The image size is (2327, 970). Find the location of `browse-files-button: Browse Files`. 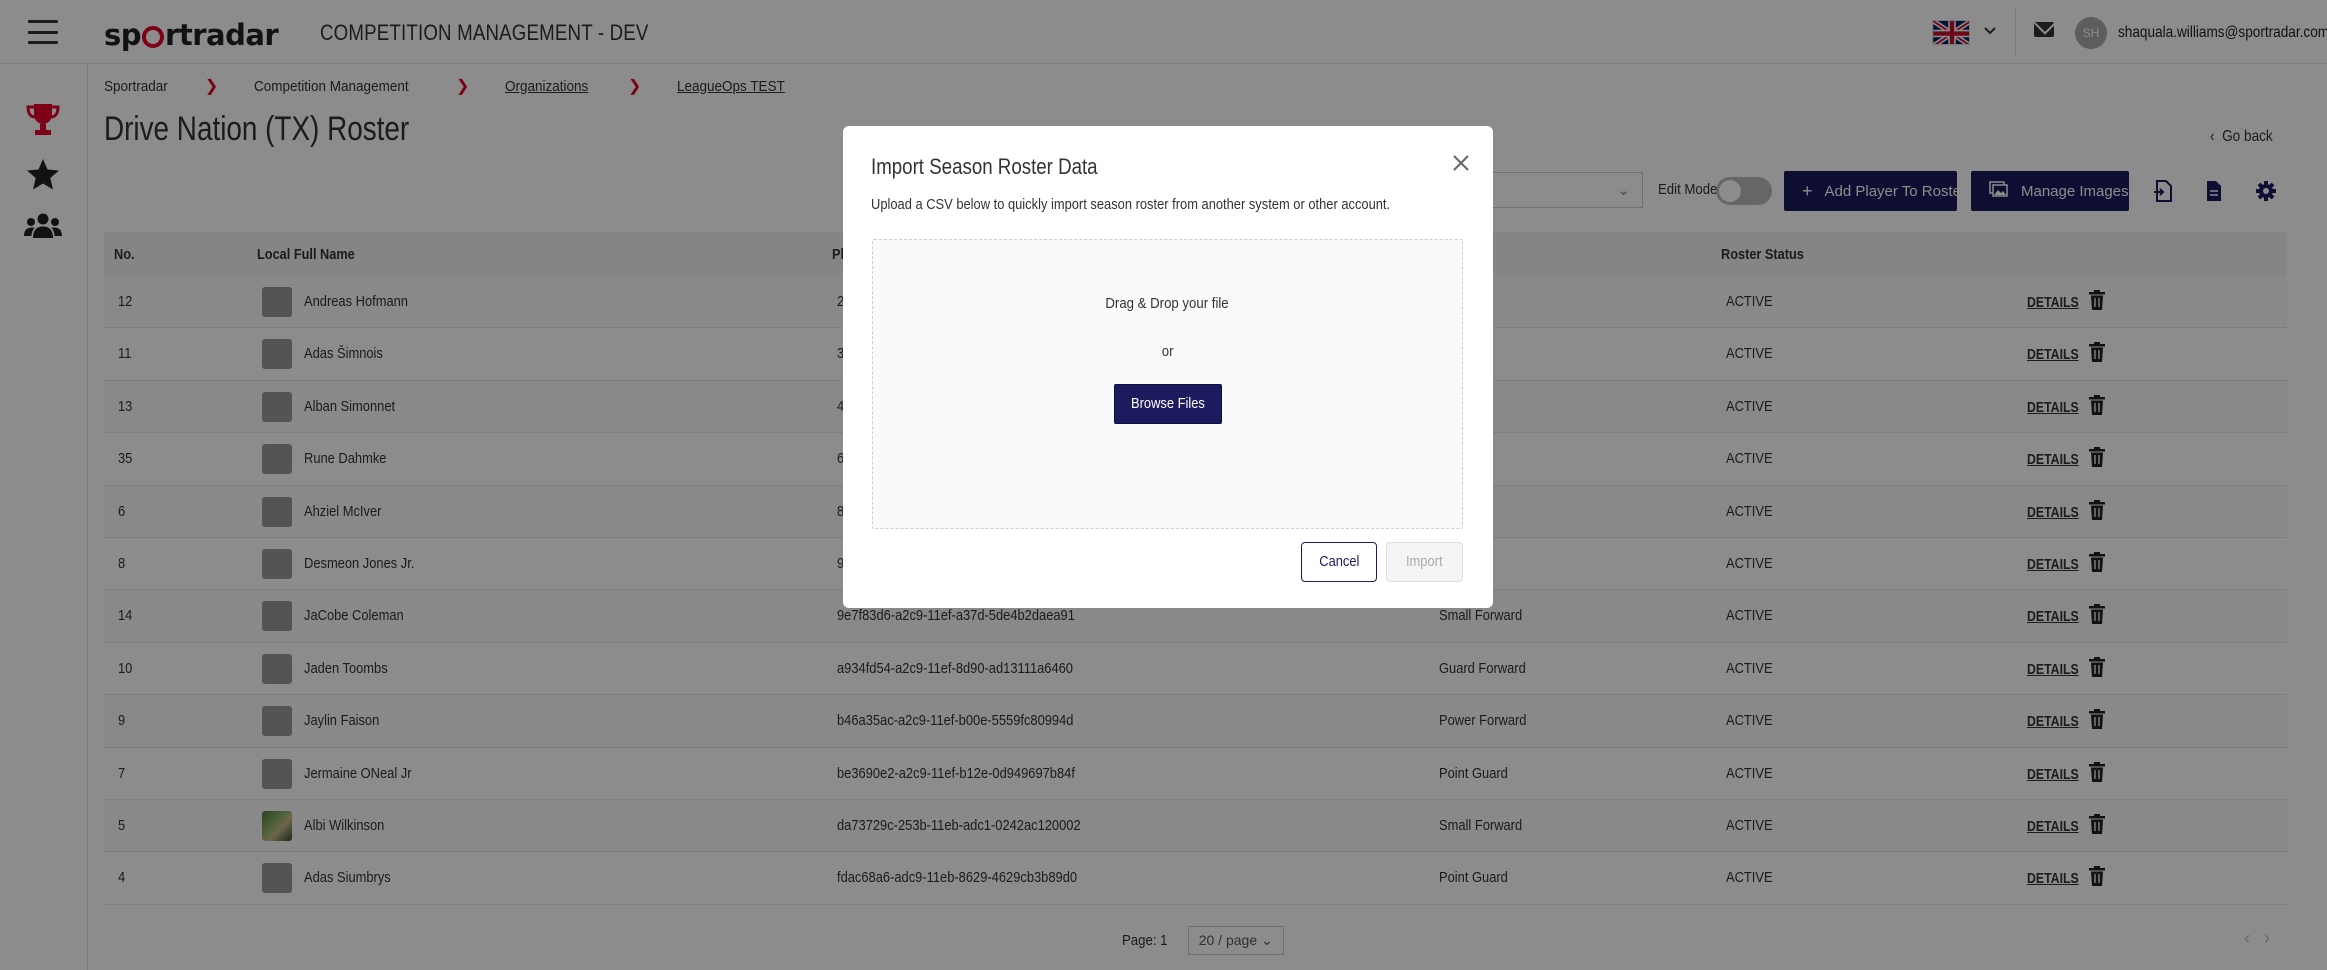

browse-files-button: Browse Files is located at coordinates (1168, 404).